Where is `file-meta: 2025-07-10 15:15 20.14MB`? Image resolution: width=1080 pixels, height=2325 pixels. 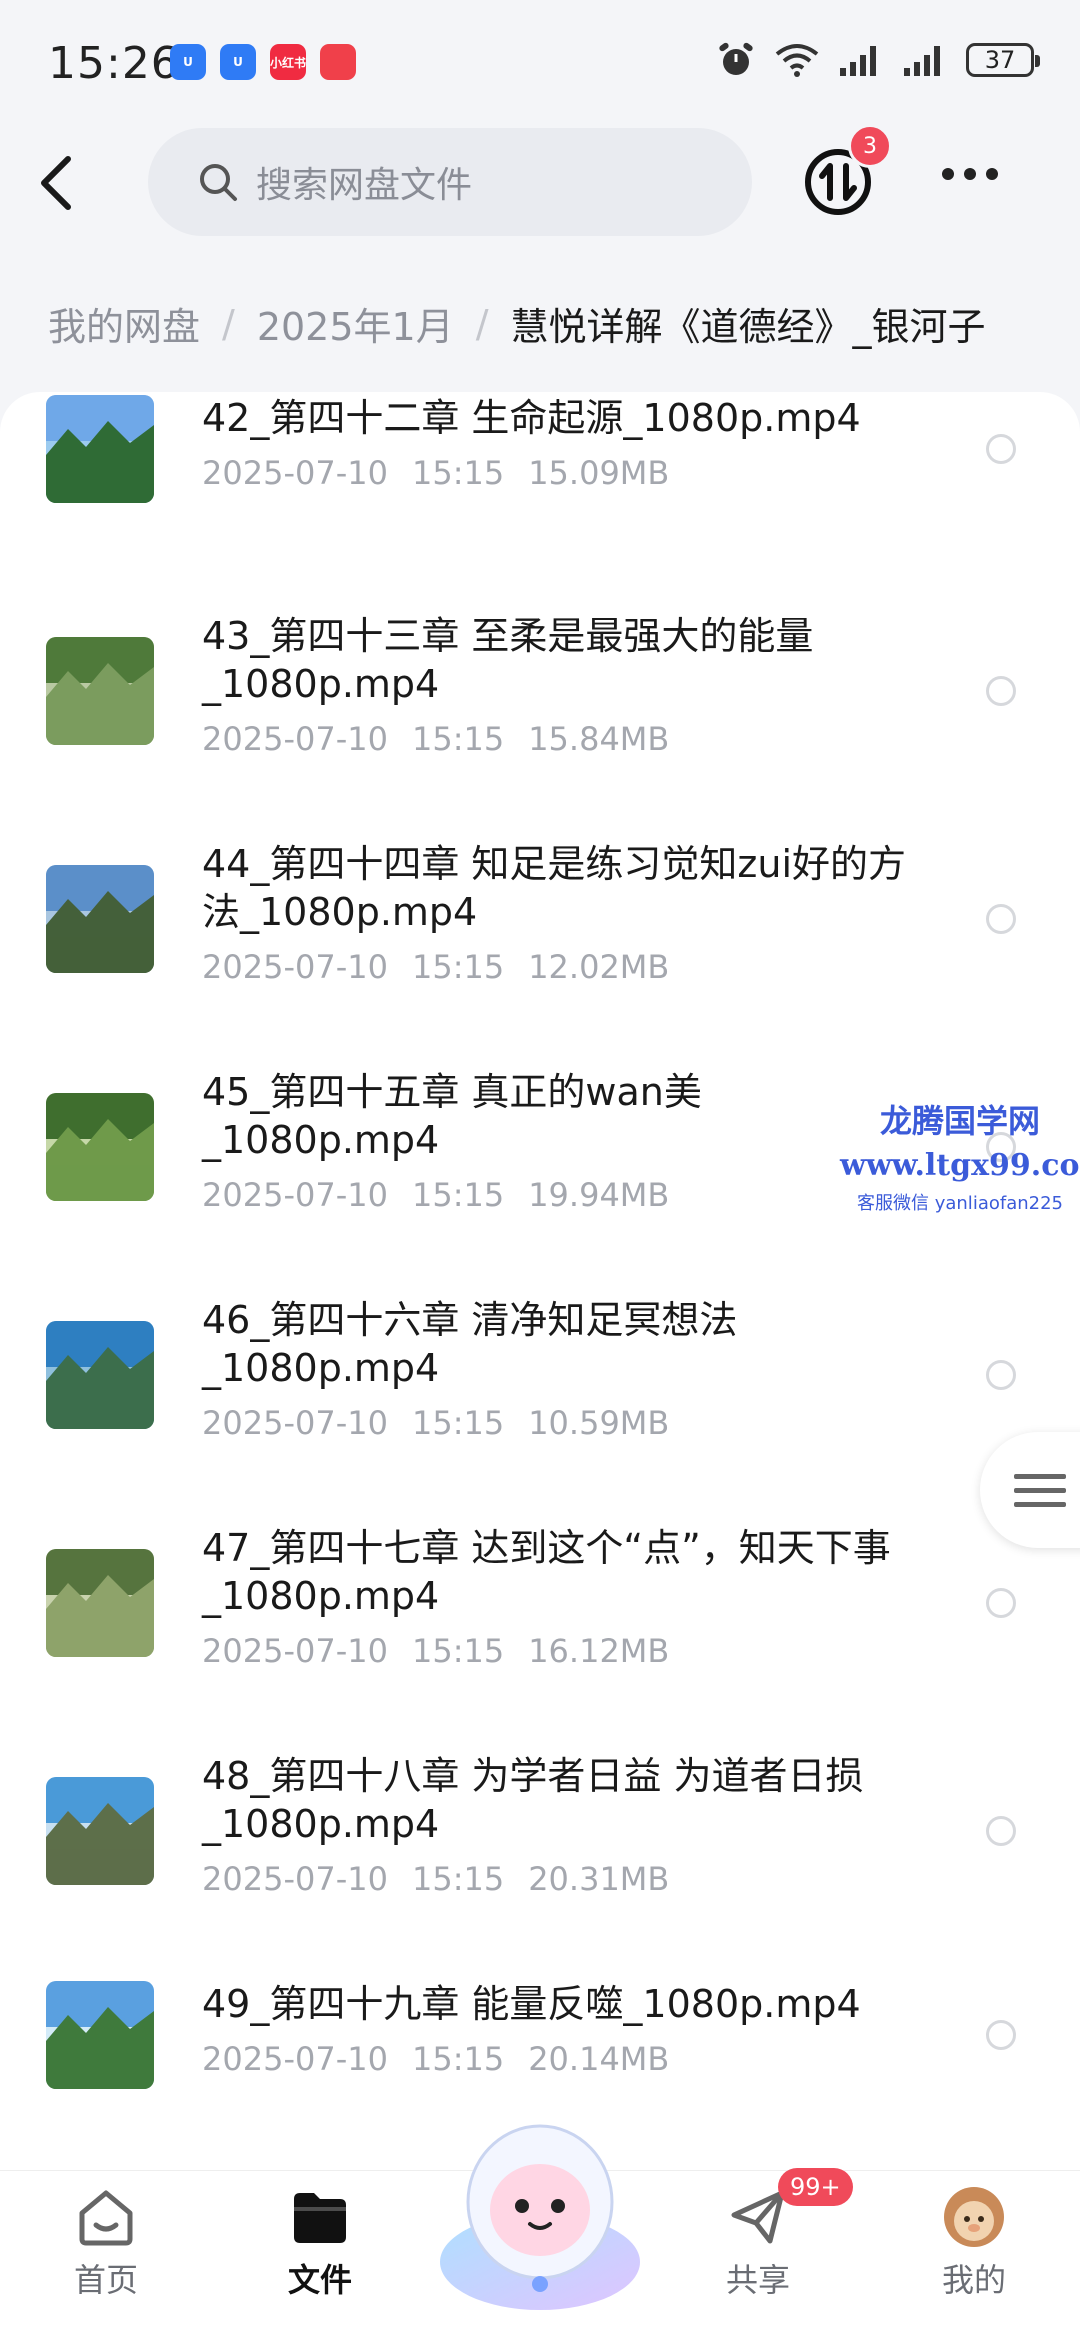 file-meta: 2025-07-10 15:15 20.14MB is located at coordinates (435, 2059).